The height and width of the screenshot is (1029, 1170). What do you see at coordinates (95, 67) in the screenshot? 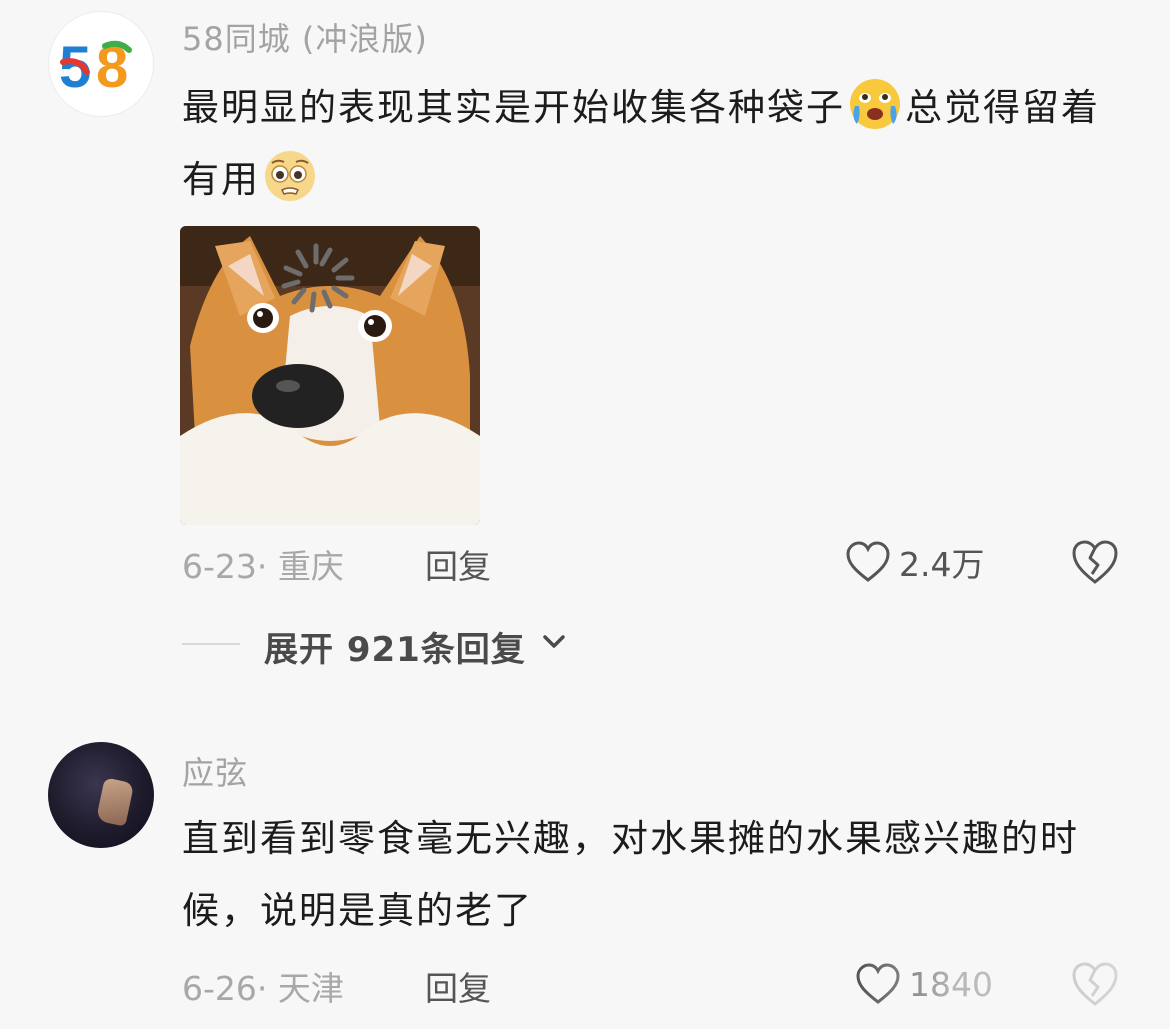
I see `58-logo-icon: 5 8` at bounding box center [95, 67].